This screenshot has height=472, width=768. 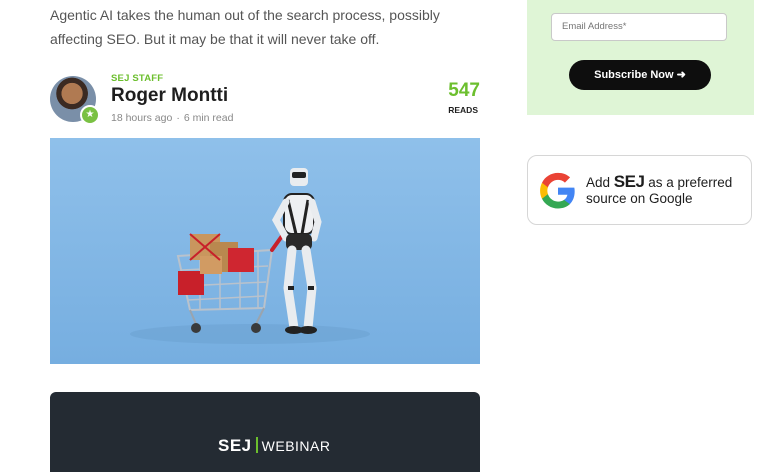 What do you see at coordinates (639, 198) in the screenshot?
I see `google-card-line2: source on Google` at bounding box center [639, 198].